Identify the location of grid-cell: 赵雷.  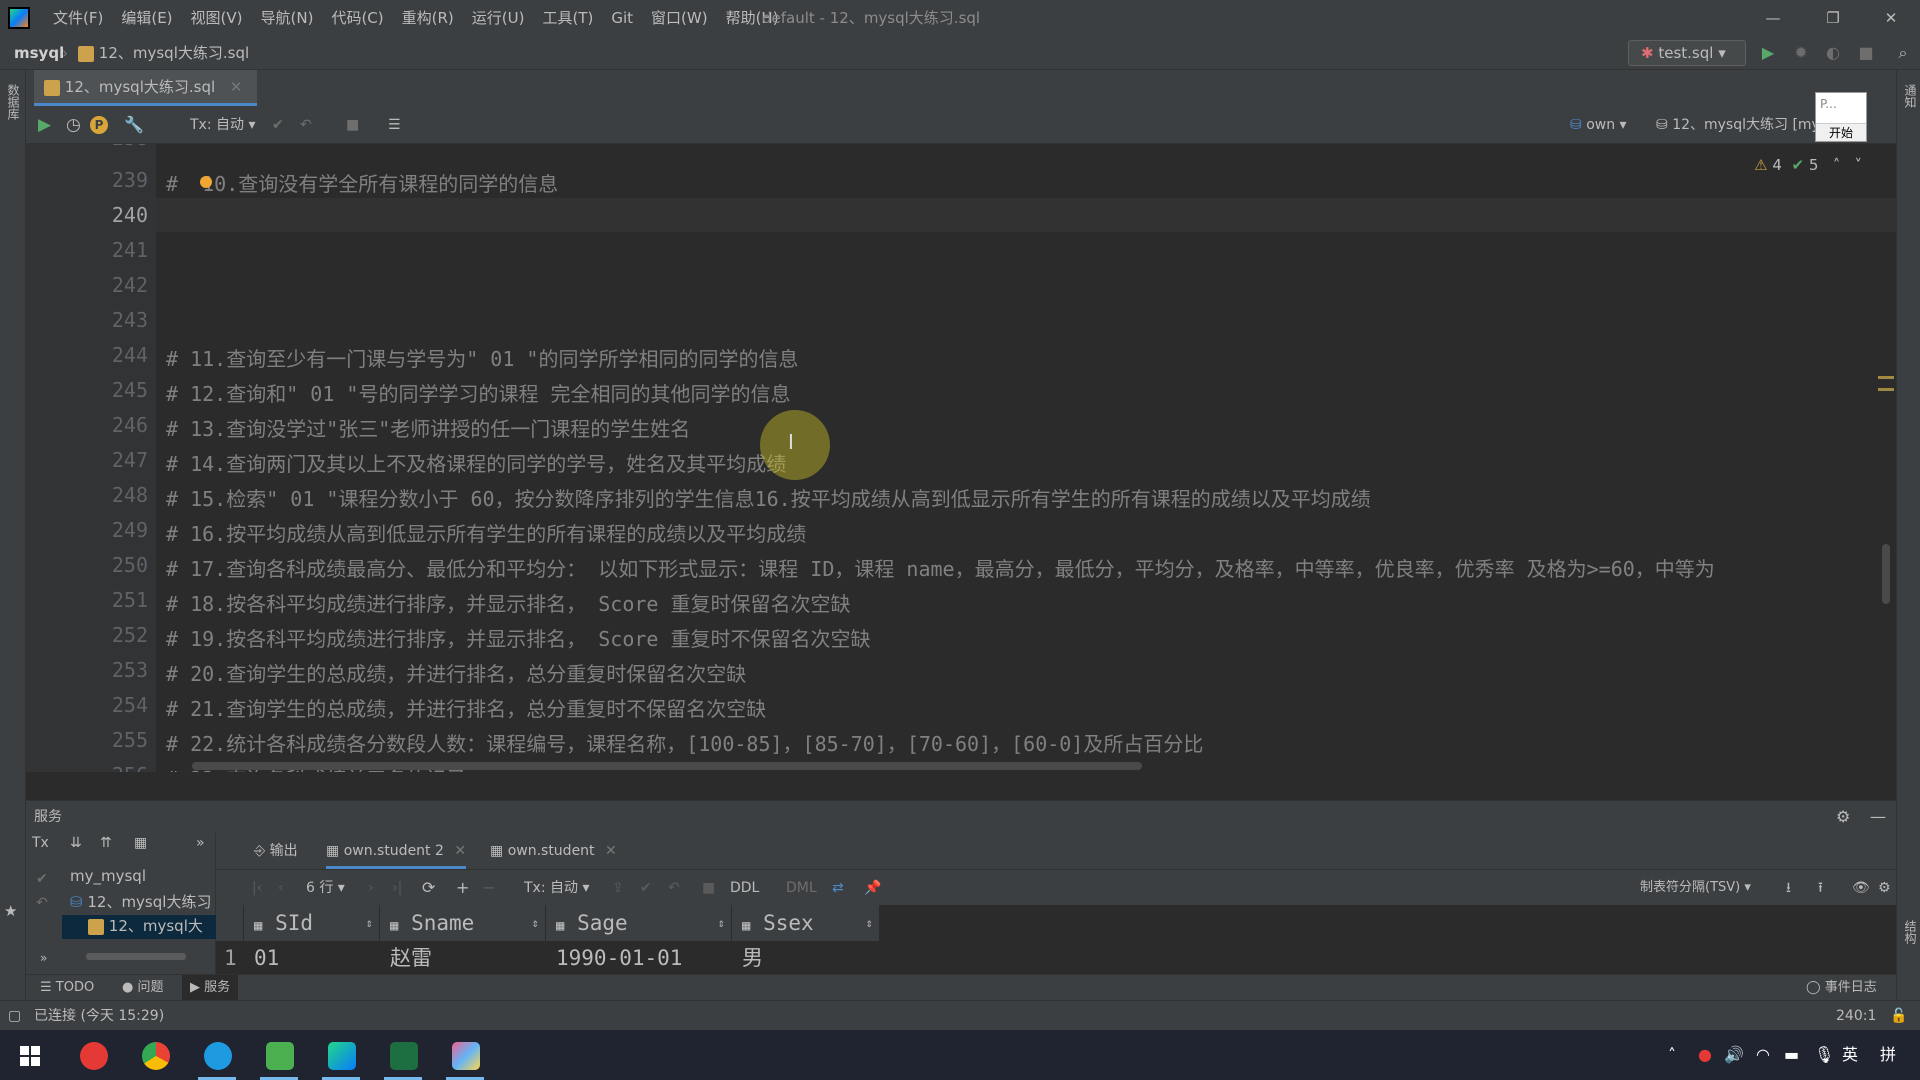
(463, 958).